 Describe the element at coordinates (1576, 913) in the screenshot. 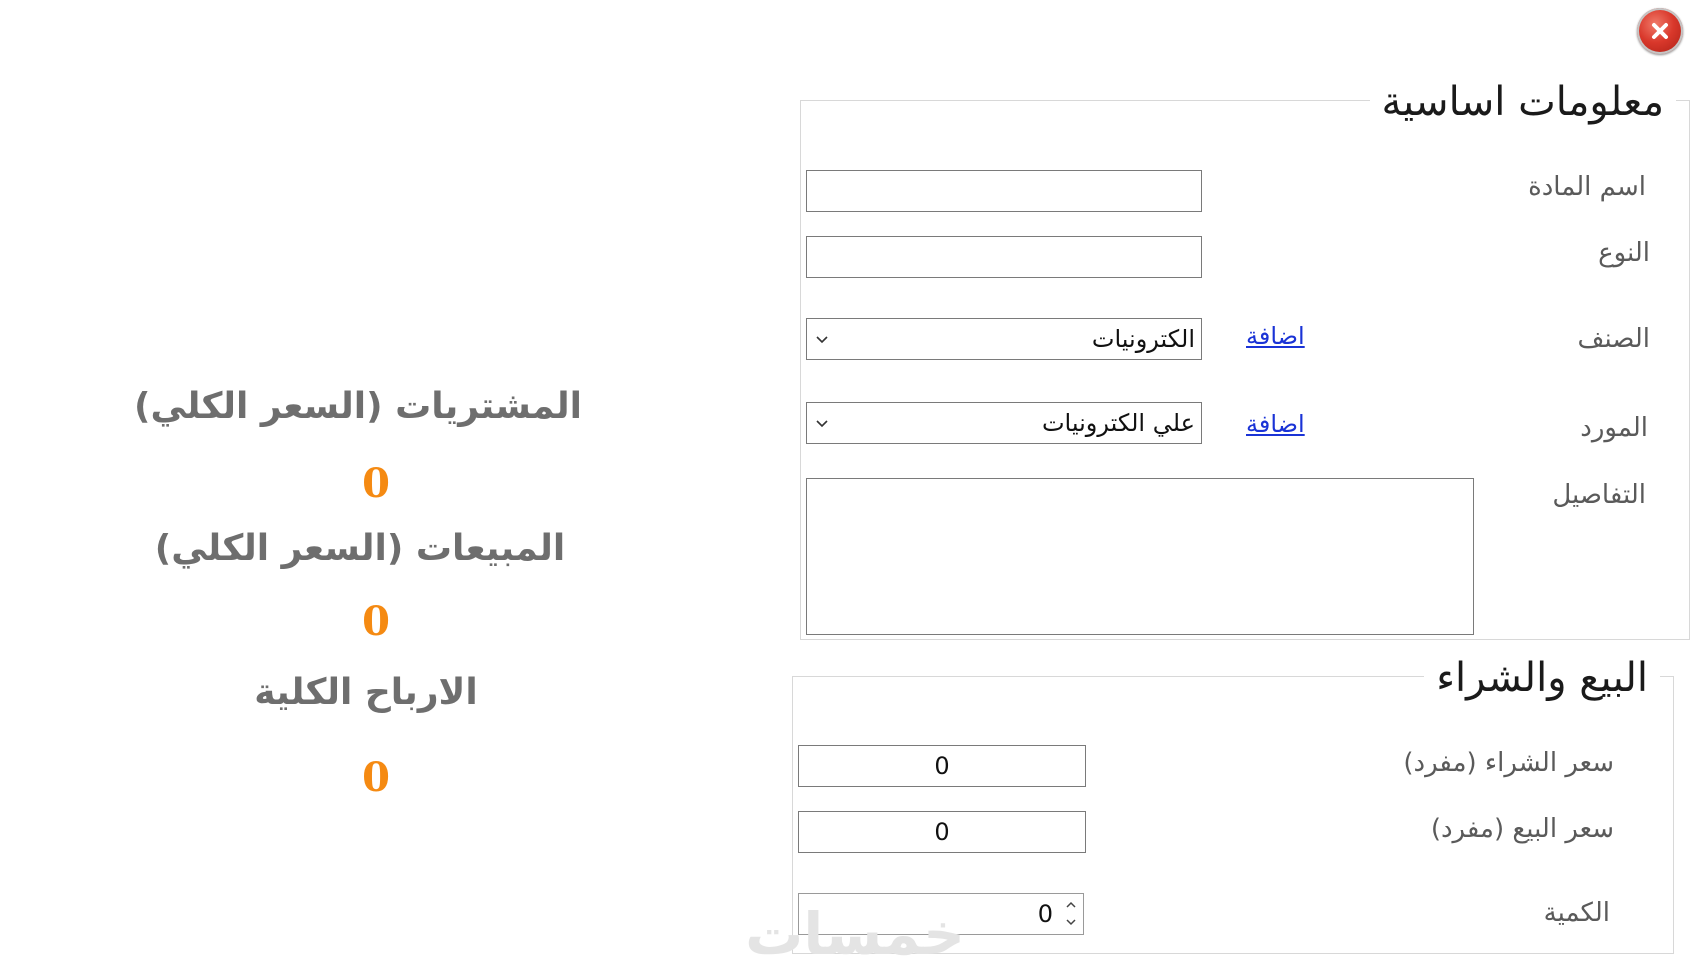

I see `quantity-label: الكمية` at that location.